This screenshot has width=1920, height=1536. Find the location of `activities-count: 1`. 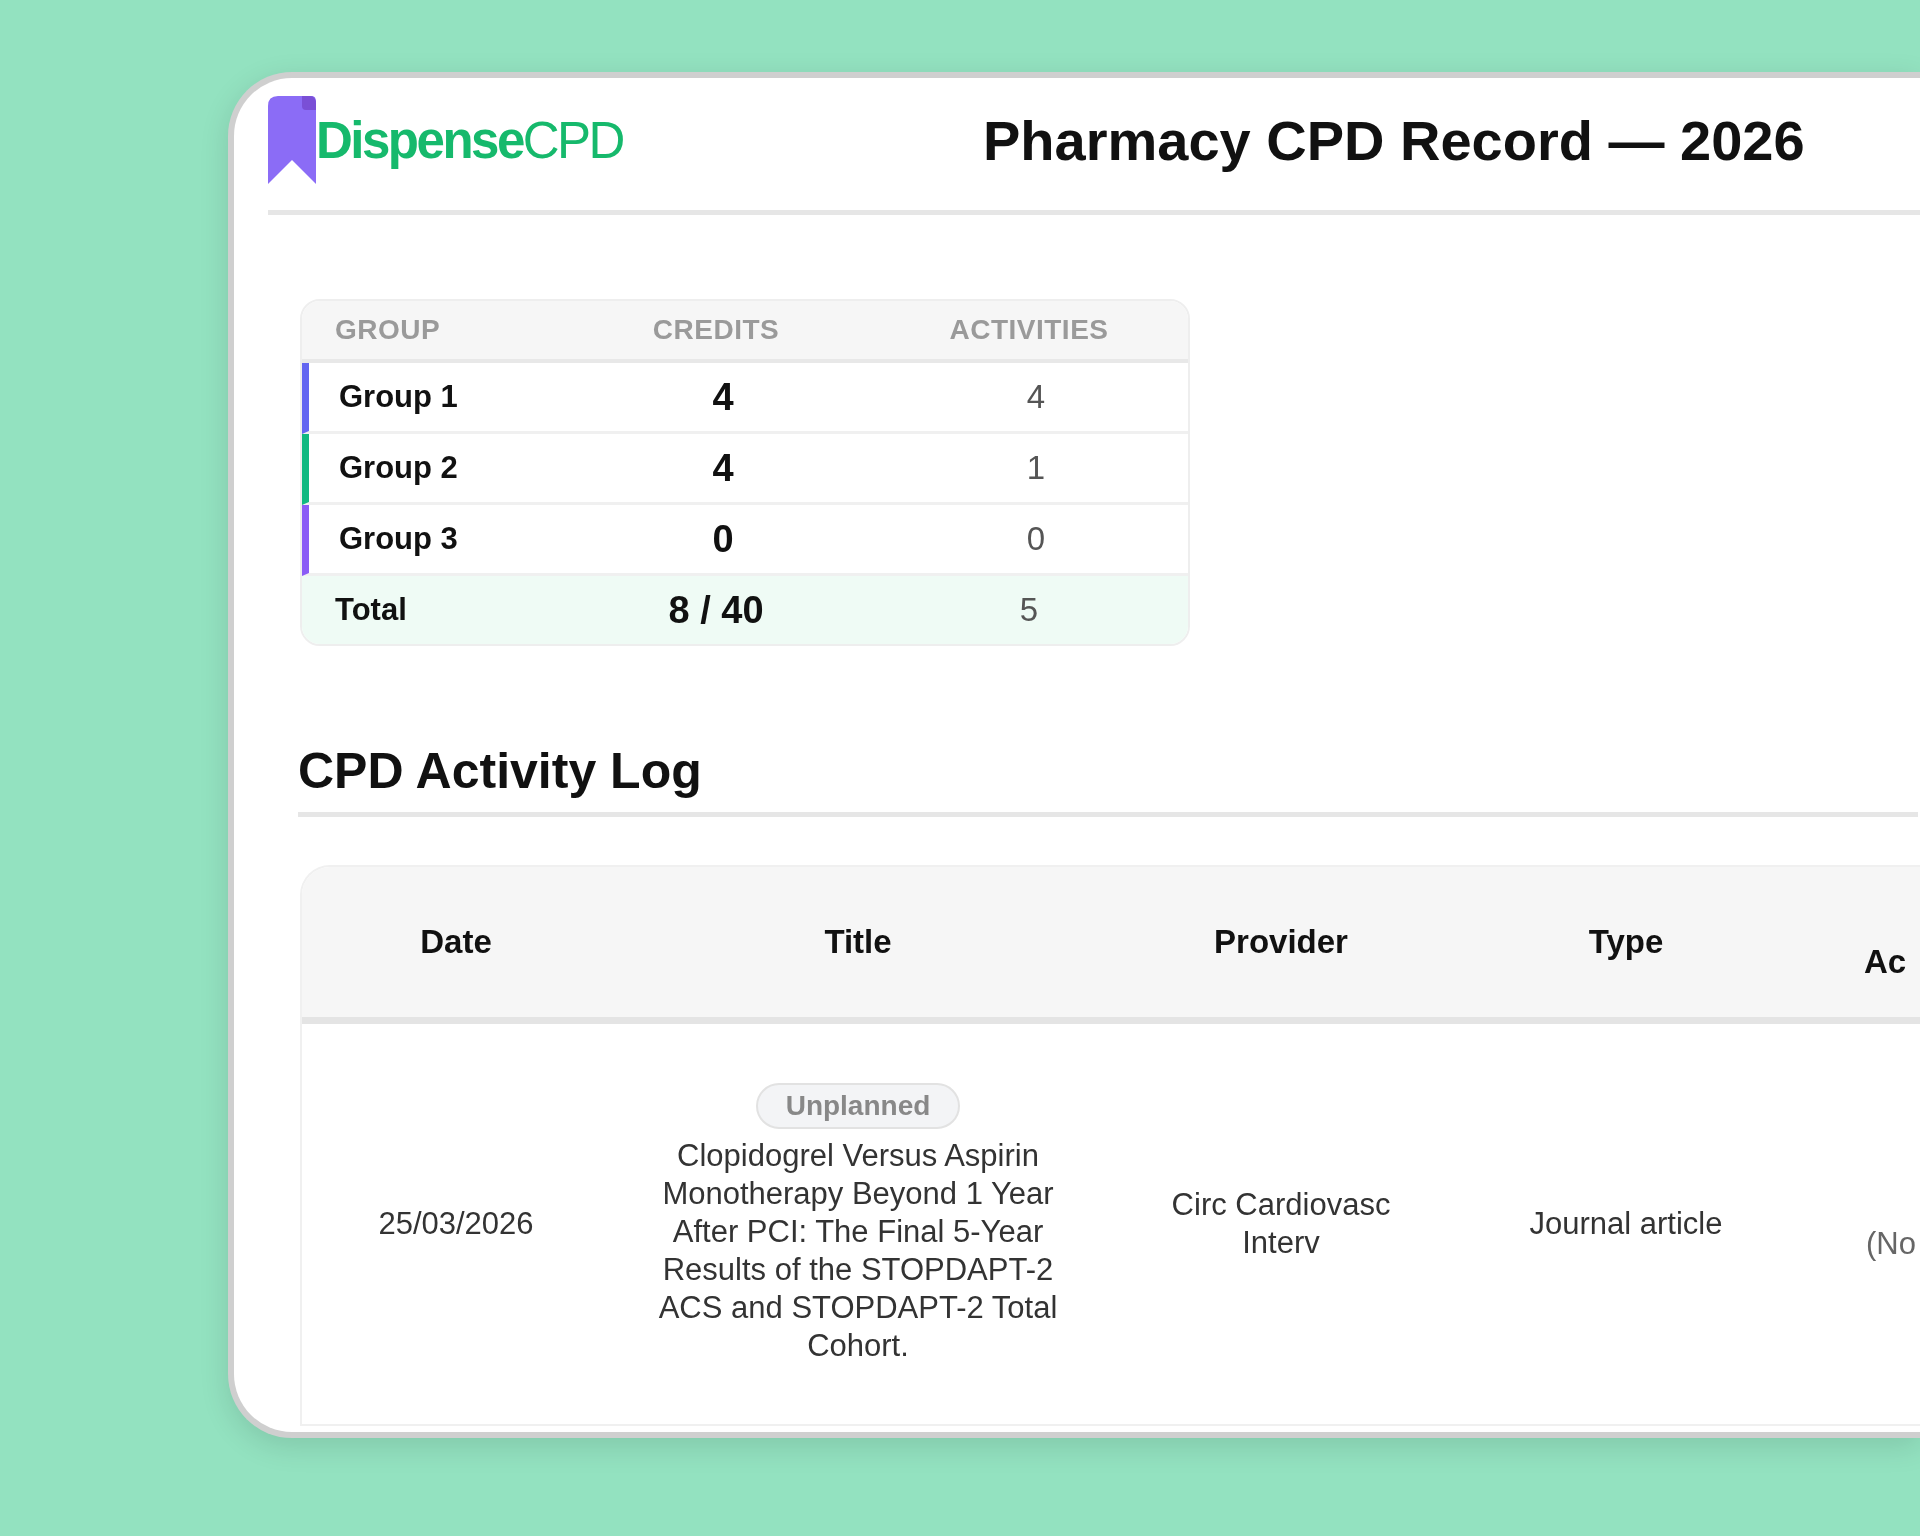

activities-count: 1 is located at coordinates (1036, 468).